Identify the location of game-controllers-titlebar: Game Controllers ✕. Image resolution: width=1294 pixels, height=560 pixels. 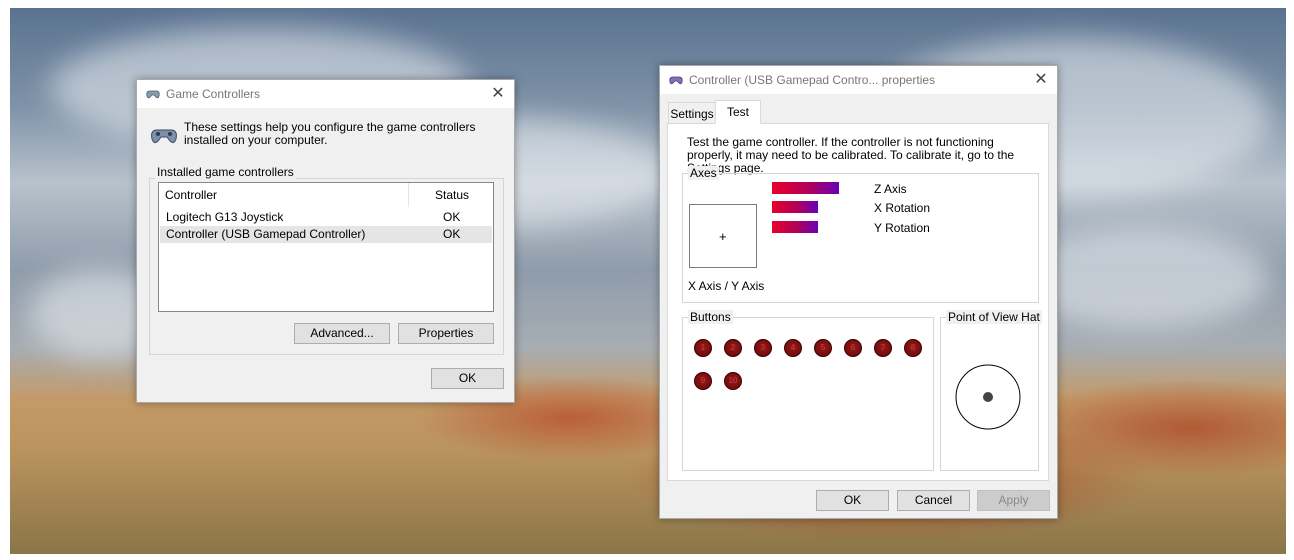
(325, 94).